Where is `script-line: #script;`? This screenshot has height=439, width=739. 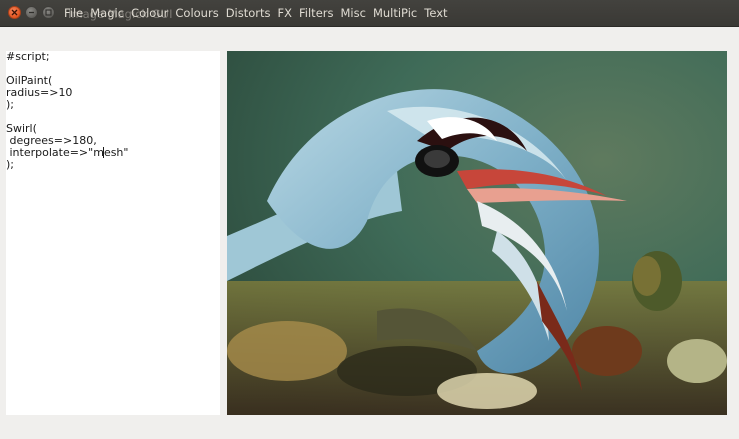 script-line: #script; is located at coordinates (28, 57).